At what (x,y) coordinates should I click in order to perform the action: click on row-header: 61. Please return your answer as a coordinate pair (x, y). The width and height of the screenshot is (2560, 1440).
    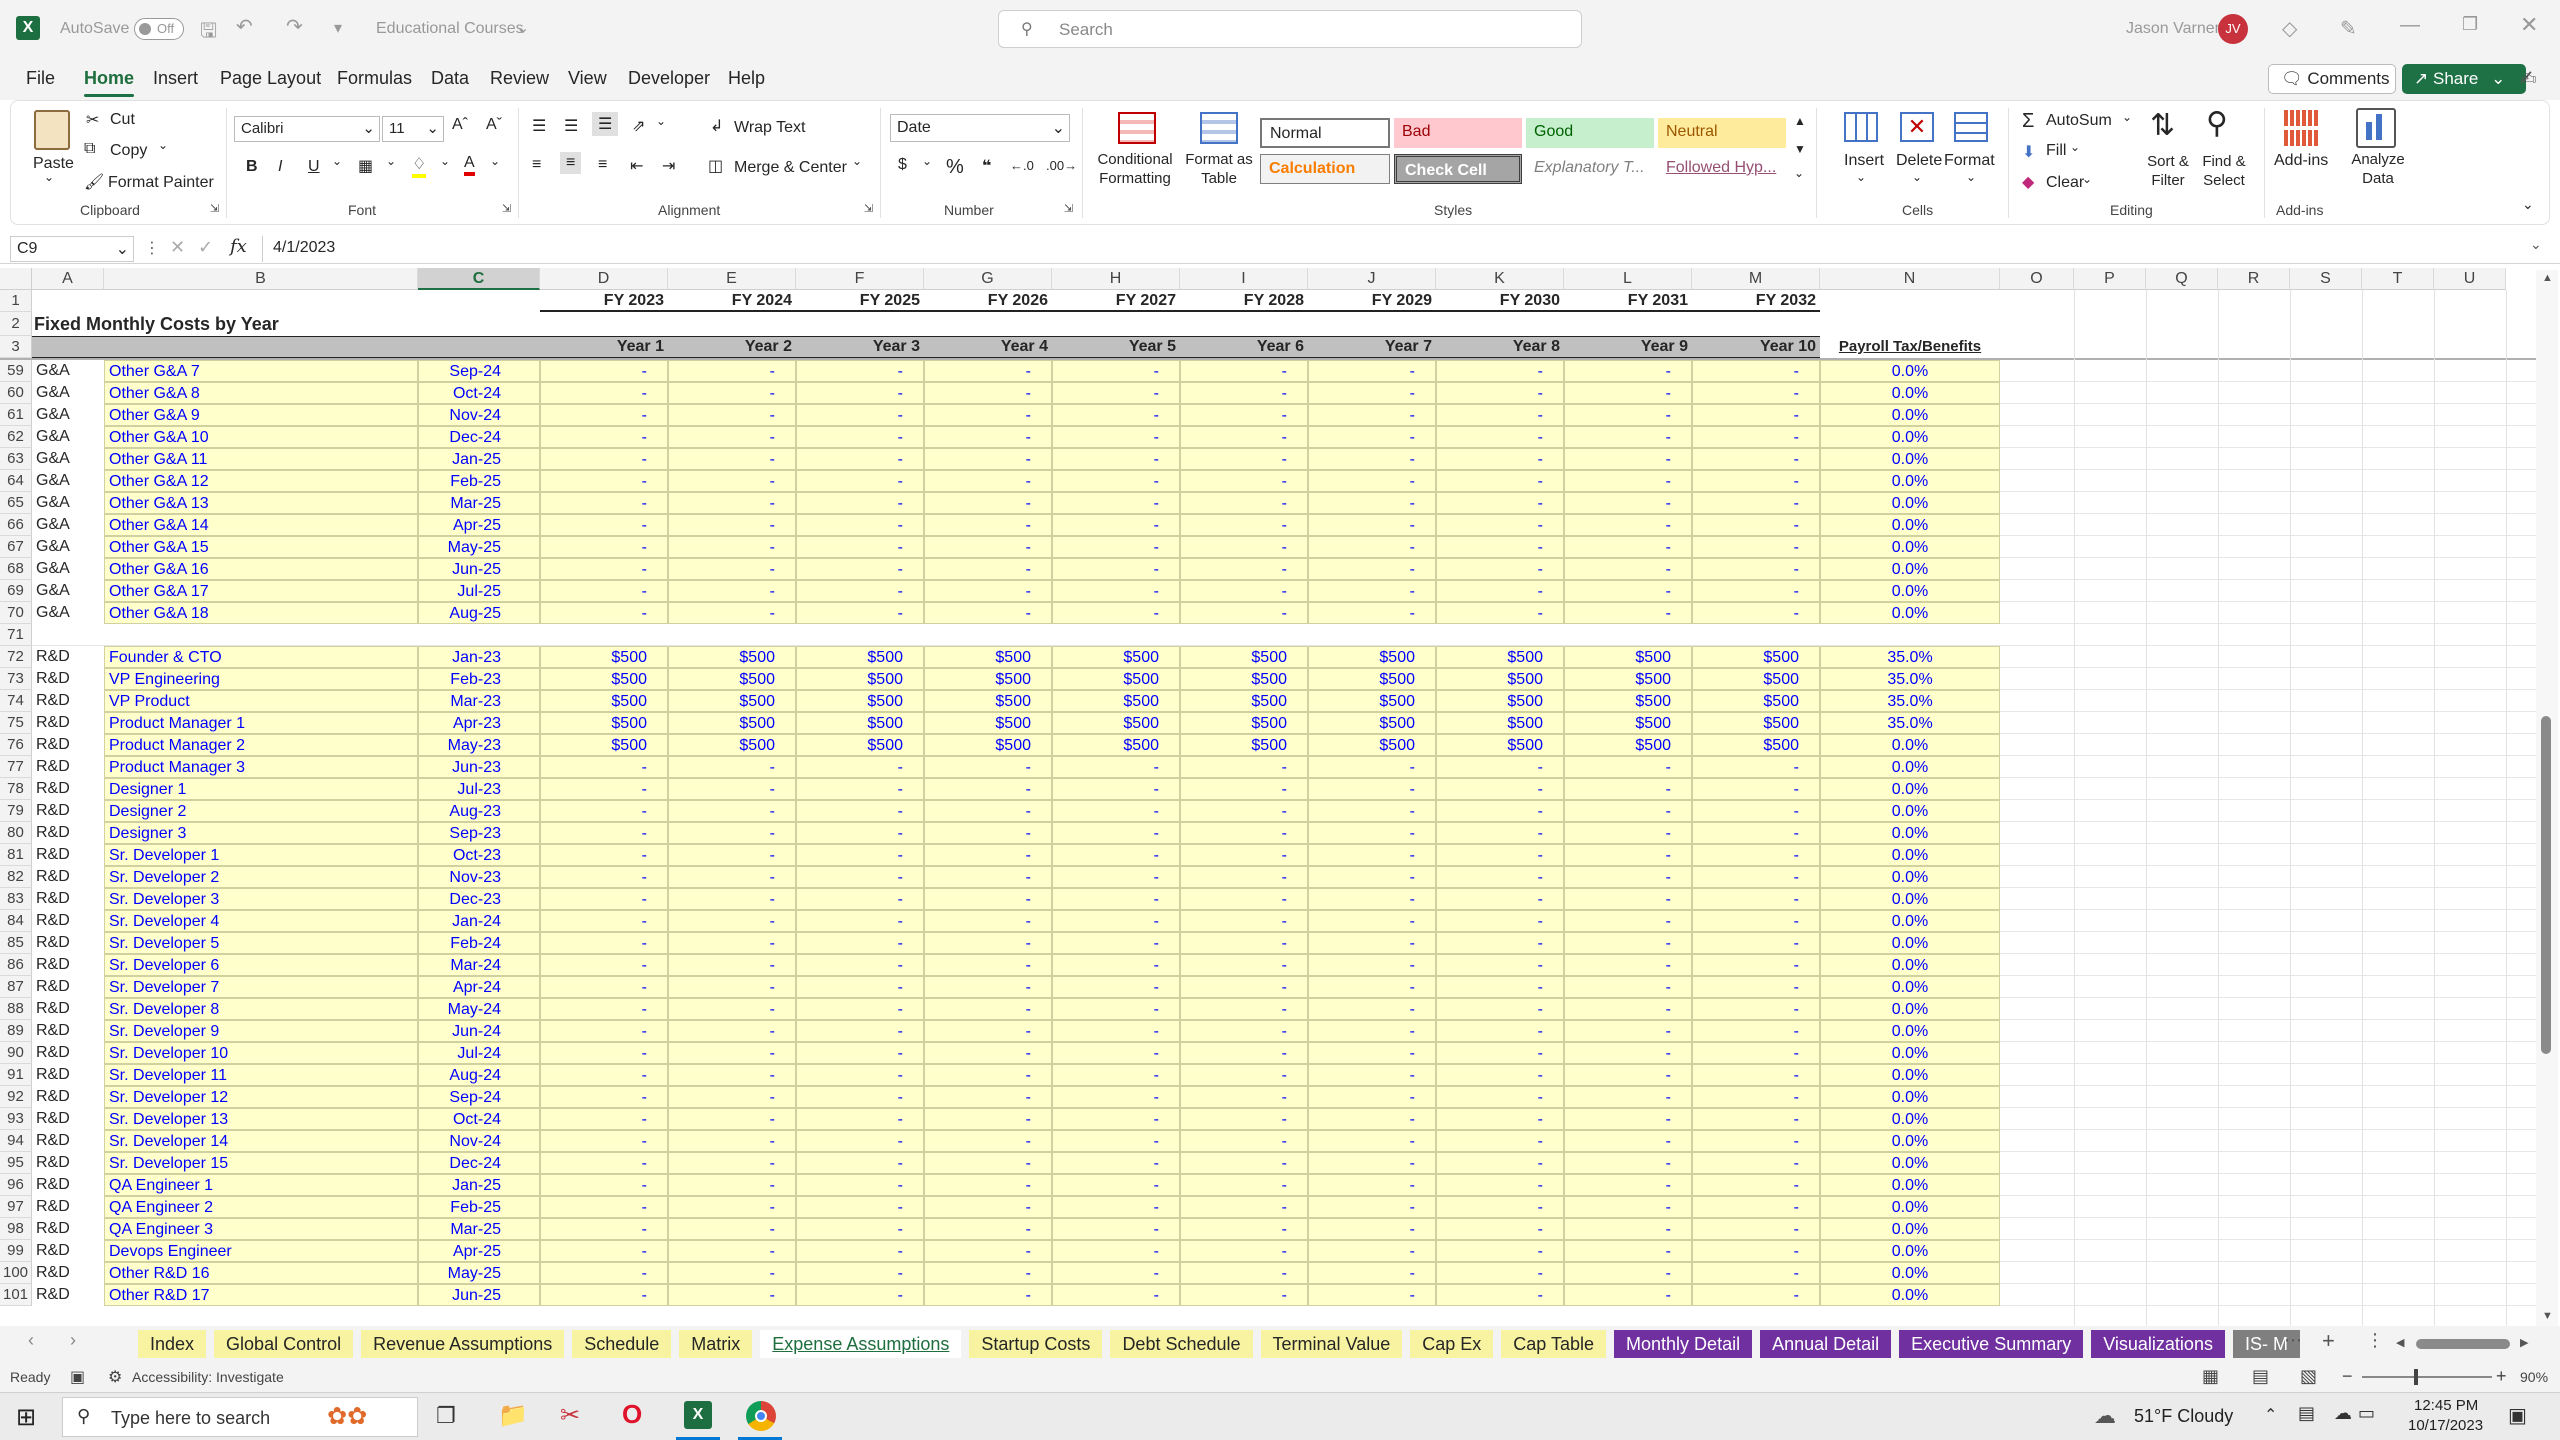
    Looking at the image, I should click on (16, 415).